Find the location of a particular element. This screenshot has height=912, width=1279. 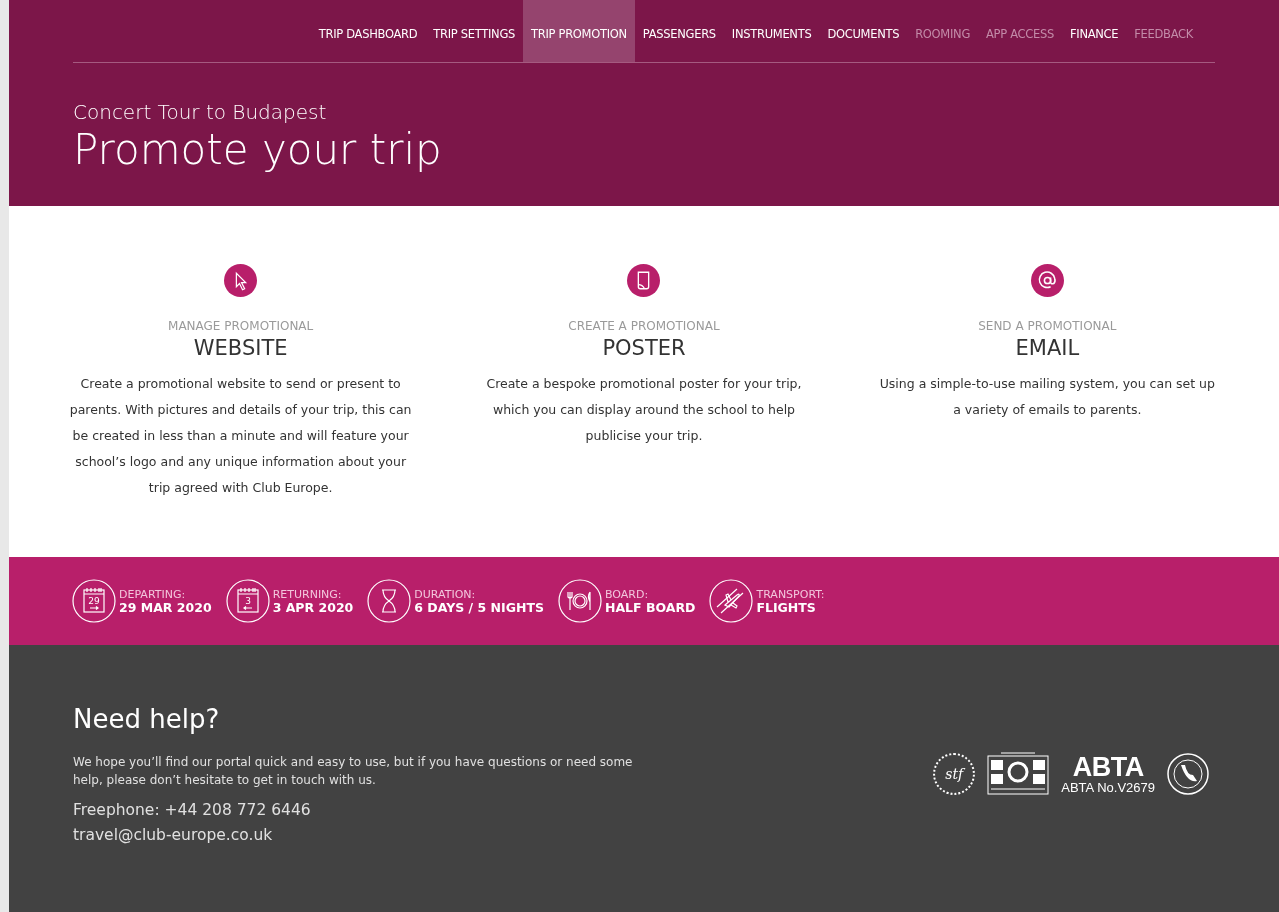

phone-number: Freephone: +44 208 772 6446 is located at coordinates (192, 810).